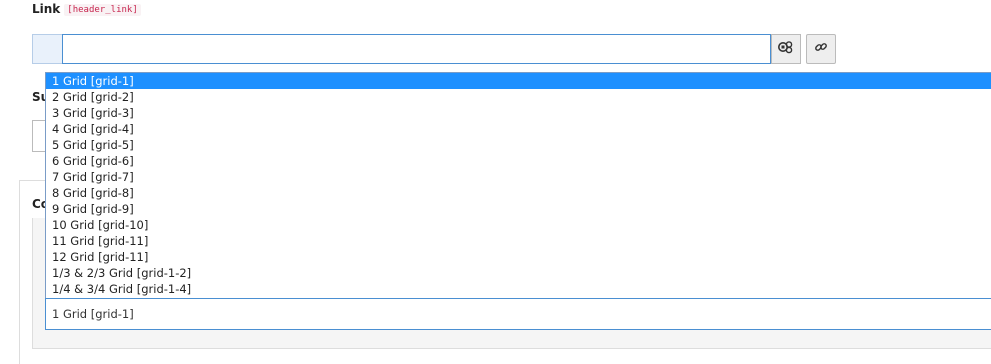 This screenshot has width=991, height=364. What do you see at coordinates (518, 145) in the screenshot?
I see `grid-option: 5 Grid [grid-5]` at bounding box center [518, 145].